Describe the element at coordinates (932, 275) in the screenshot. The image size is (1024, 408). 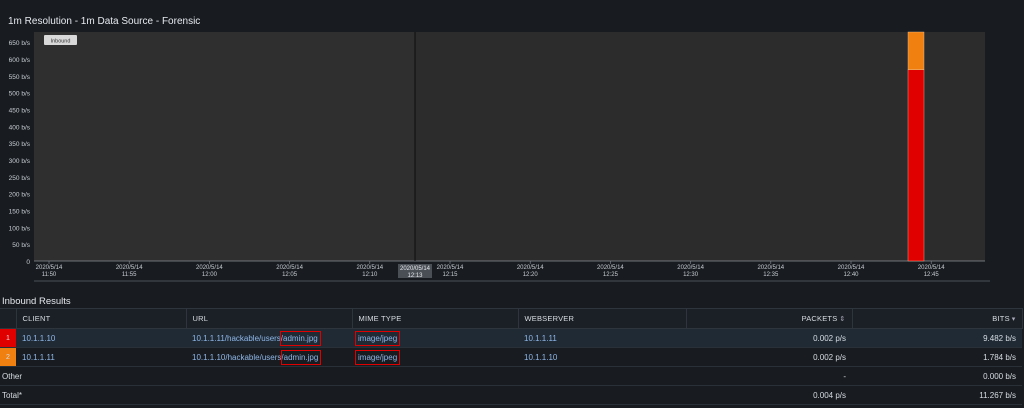
I see `x-tick-time: 12:45` at that location.